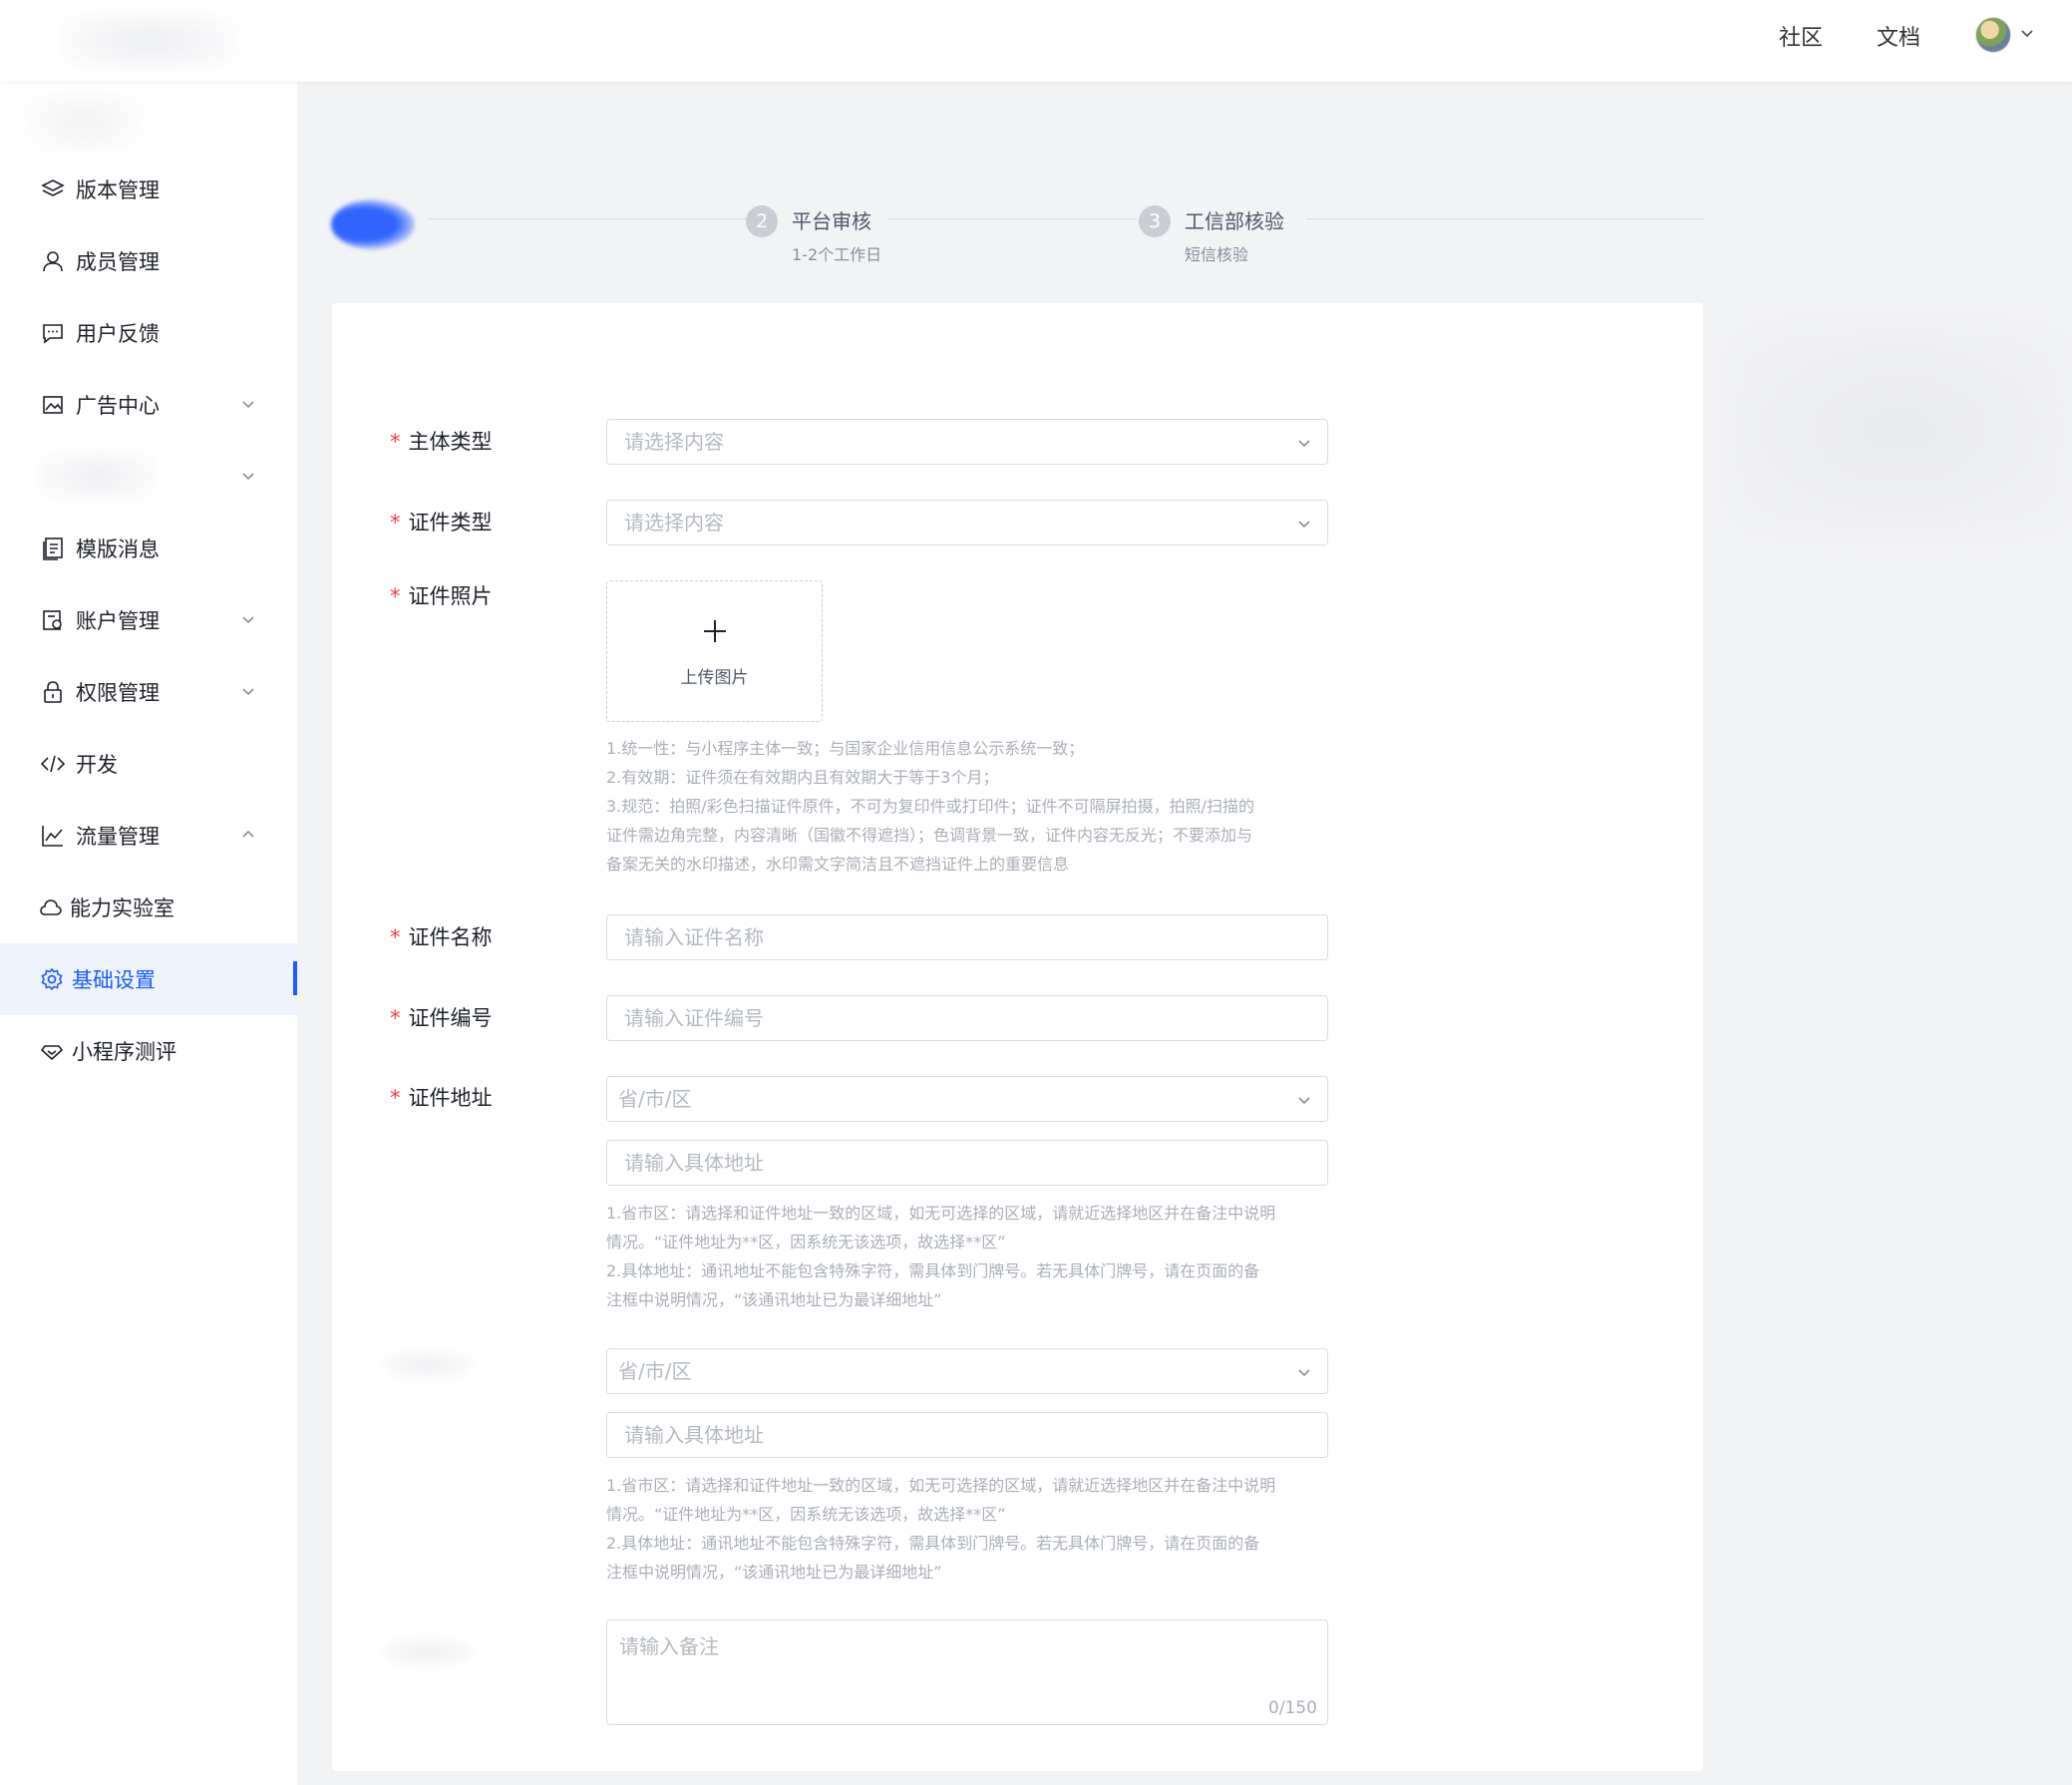 The width and height of the screenshot is (2072, 1785). Describe the element at coordinates (450, 523) in the screenshot. I see `label-text: 证件类型` at that location.